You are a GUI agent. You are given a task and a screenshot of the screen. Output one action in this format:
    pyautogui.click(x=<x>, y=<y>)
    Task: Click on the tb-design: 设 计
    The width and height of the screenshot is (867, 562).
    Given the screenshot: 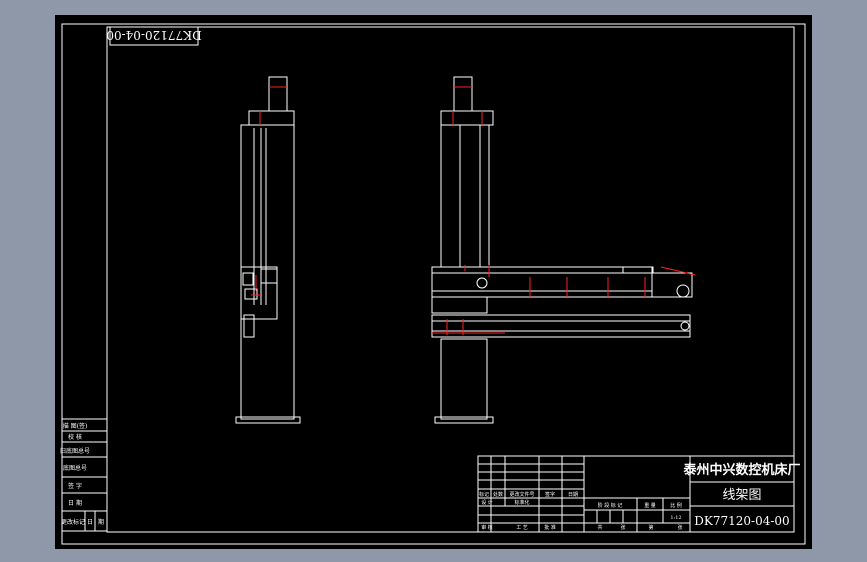 What is the action you would take?
    pyautogui.click(x=487, y=502)
    